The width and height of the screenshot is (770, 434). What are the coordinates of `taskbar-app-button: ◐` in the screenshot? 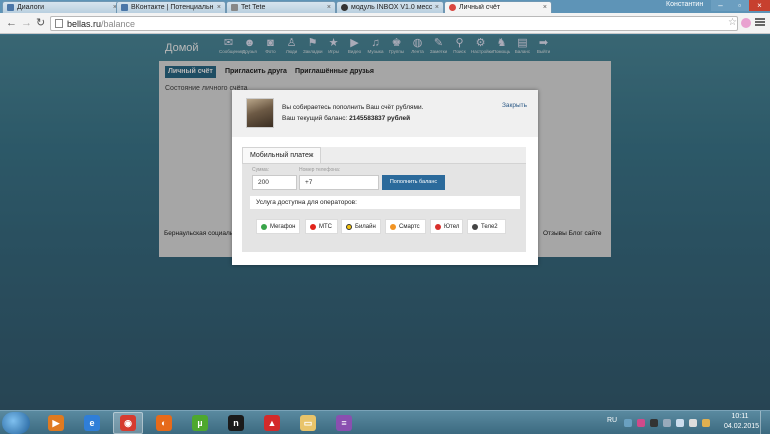 It's located at (164, 423).